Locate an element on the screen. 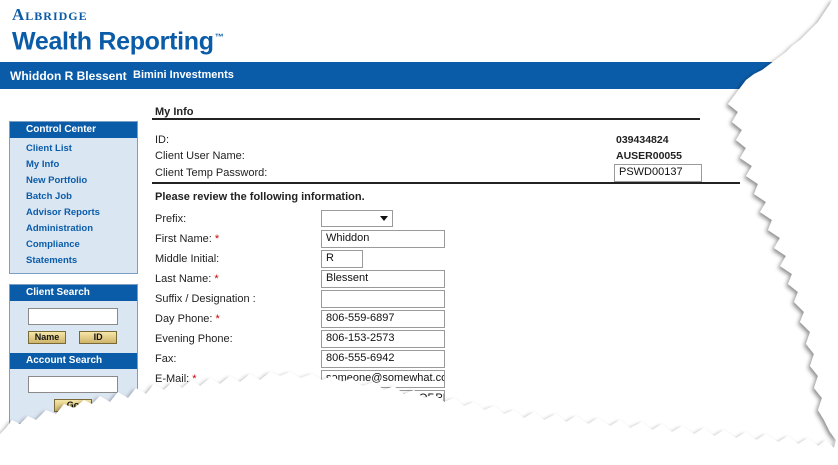 The width and height of the screenshot is (838, 465). info-divider is located at coordinates (446, 183).